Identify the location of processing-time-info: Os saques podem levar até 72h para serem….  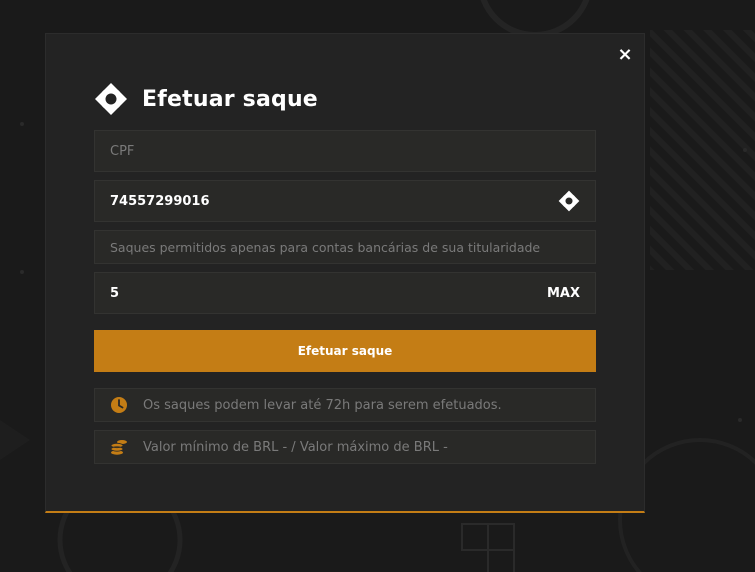
(345, 405).